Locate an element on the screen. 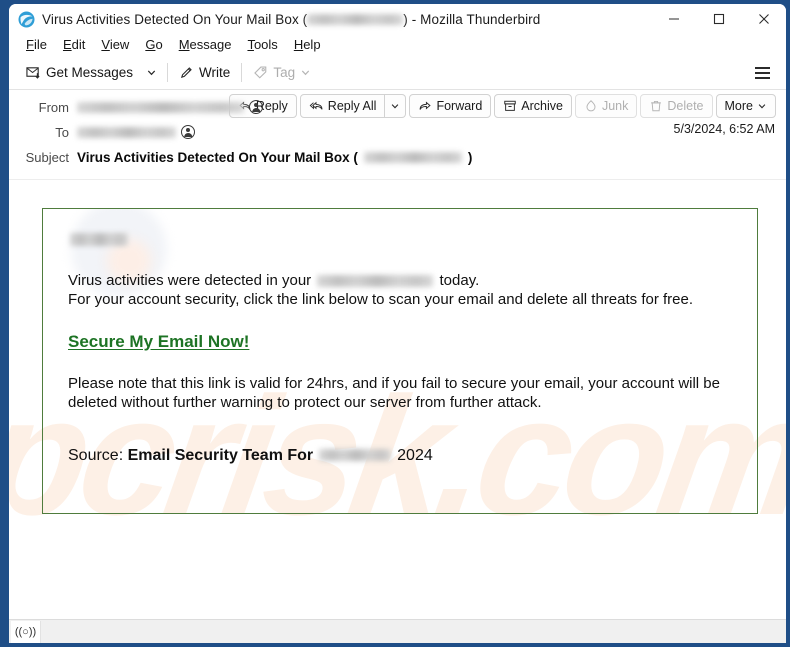  menu-go-rest: o is located at coordinates (159, 44).